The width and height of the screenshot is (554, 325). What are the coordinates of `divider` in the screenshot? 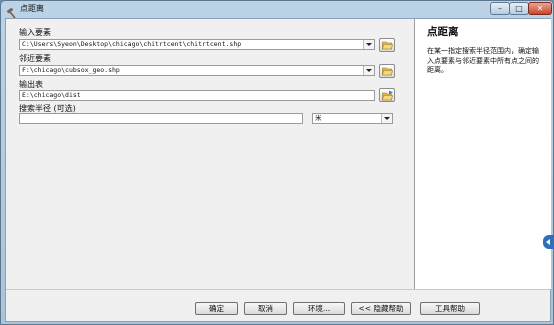 It's located at (278, 289).